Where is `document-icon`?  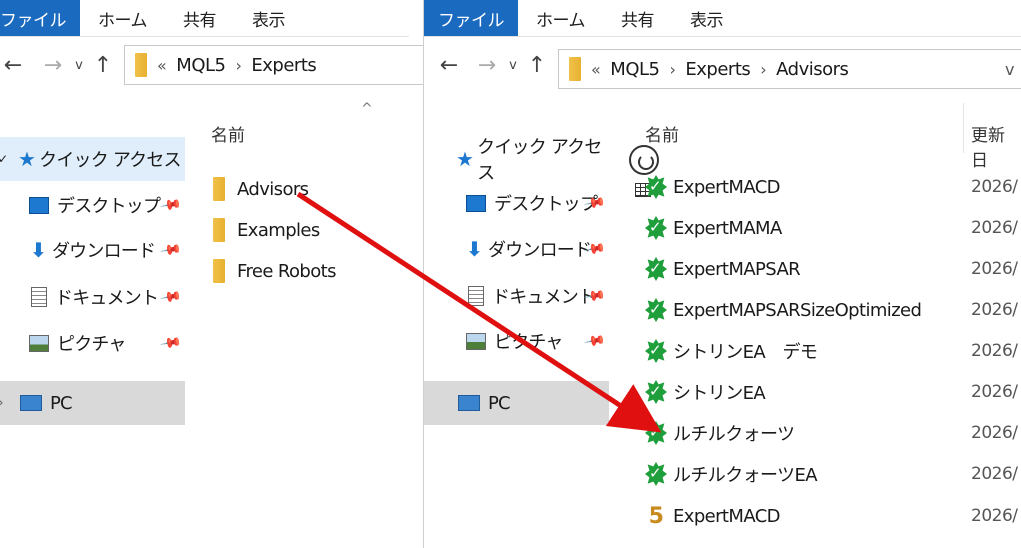
document-icon is located at coordinates (39, 297).